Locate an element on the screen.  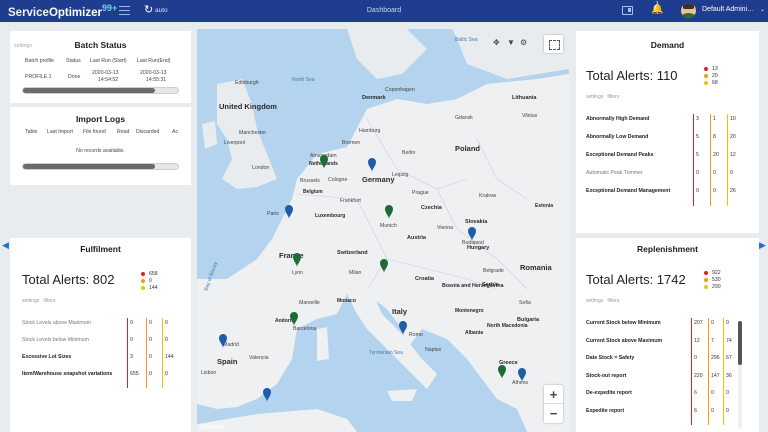
filter-icon: ▼ is located at coordinates (511, 42).